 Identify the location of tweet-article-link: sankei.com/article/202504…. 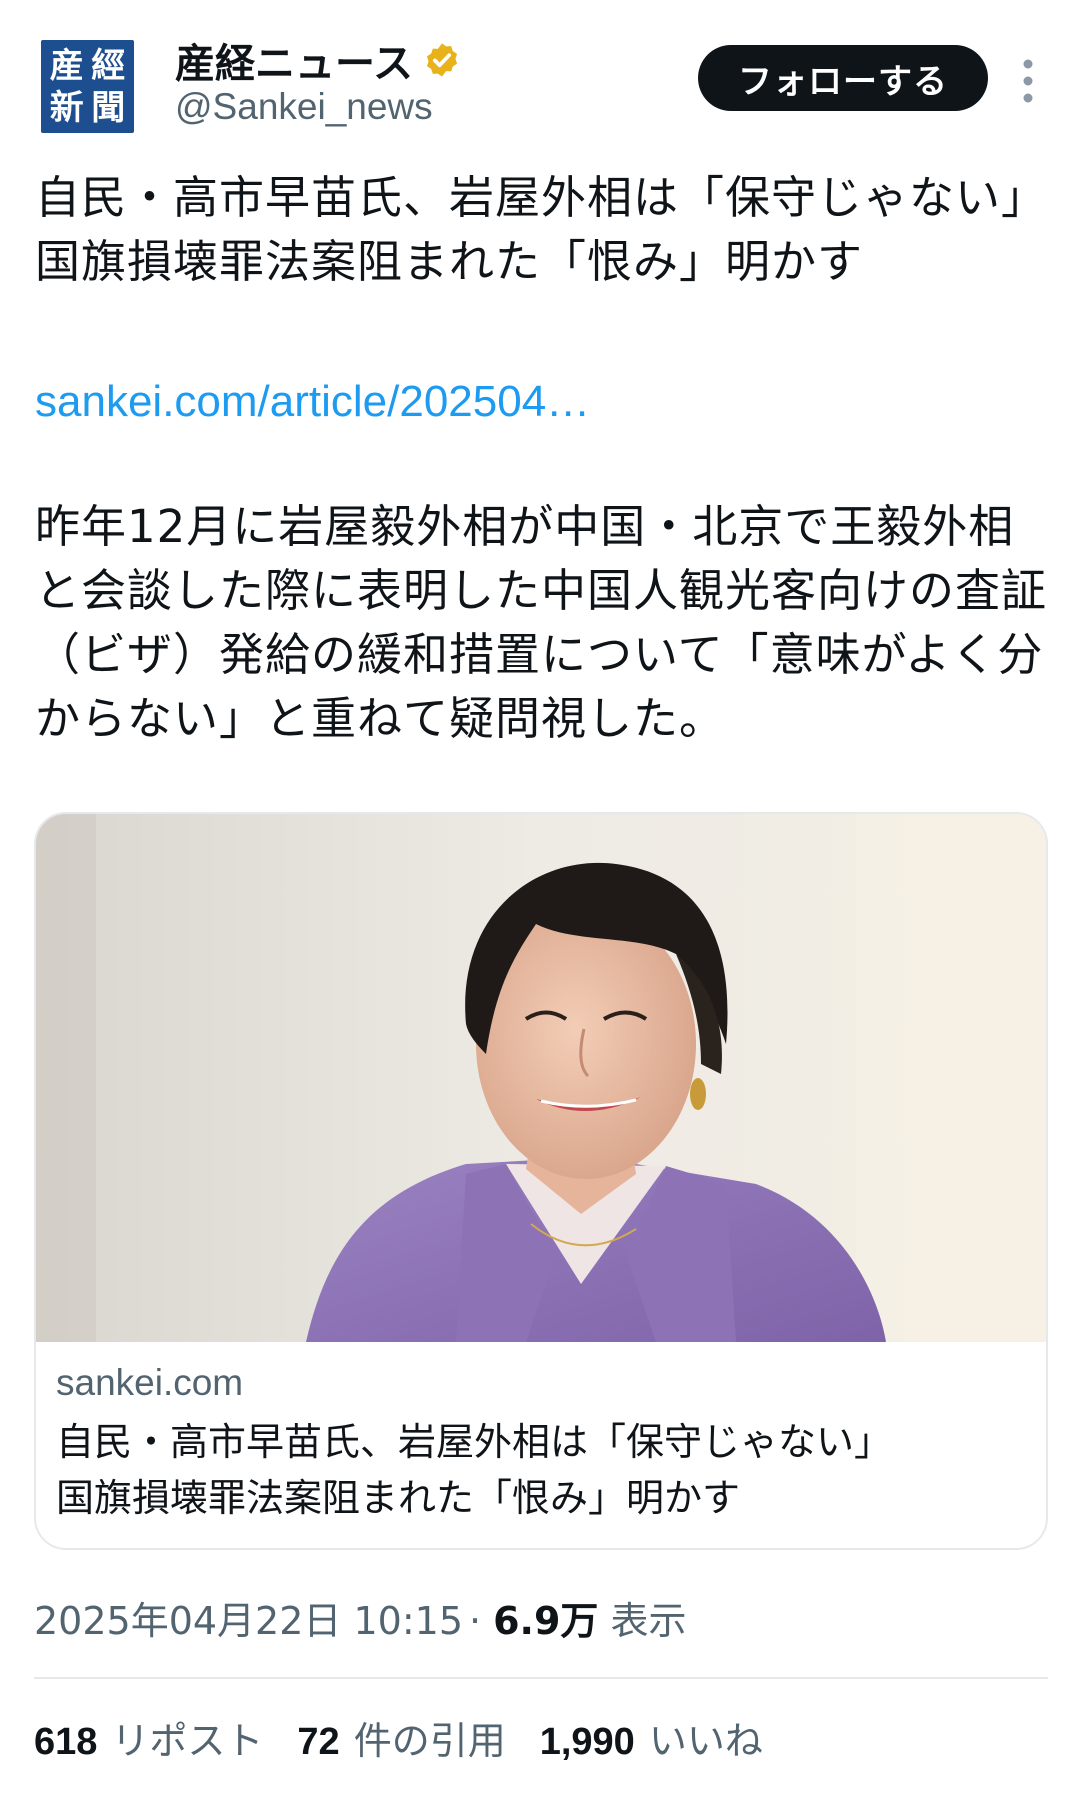
(312, 402).